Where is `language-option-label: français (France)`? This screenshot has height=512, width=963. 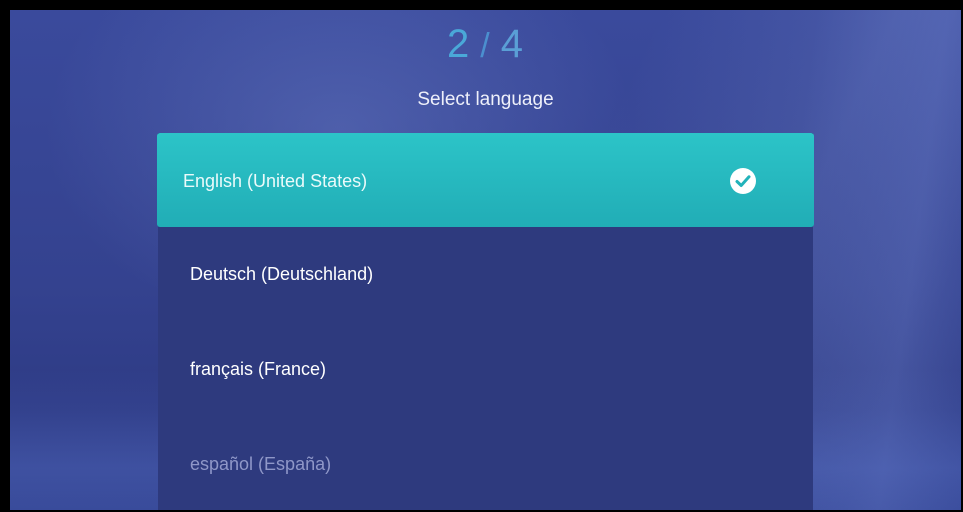 language-option-label: français (France) is located at coordinates (258, 369).